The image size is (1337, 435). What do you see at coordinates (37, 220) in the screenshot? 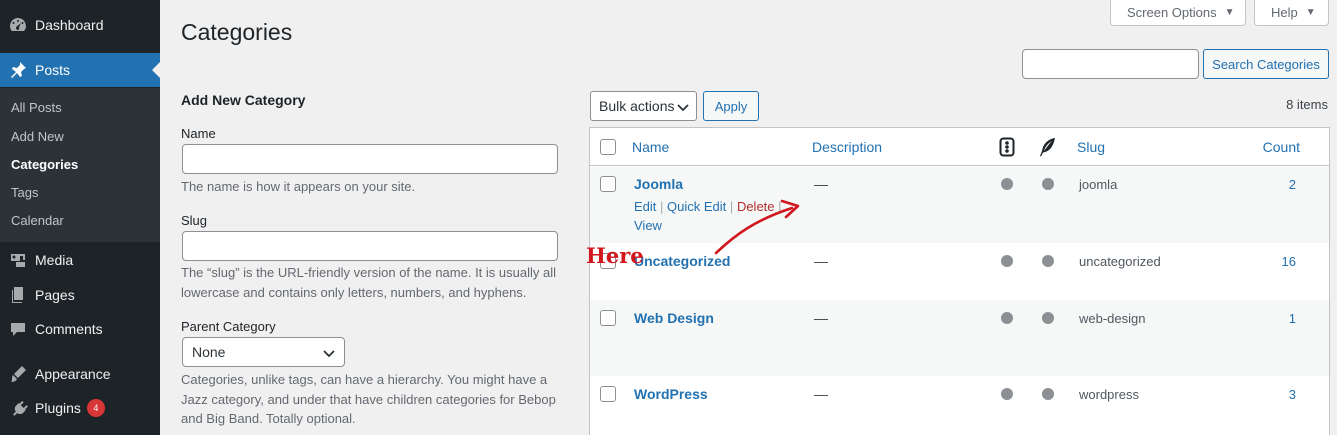
I see `submenu-calendar: Calendar` at bounding box center [37, 220].